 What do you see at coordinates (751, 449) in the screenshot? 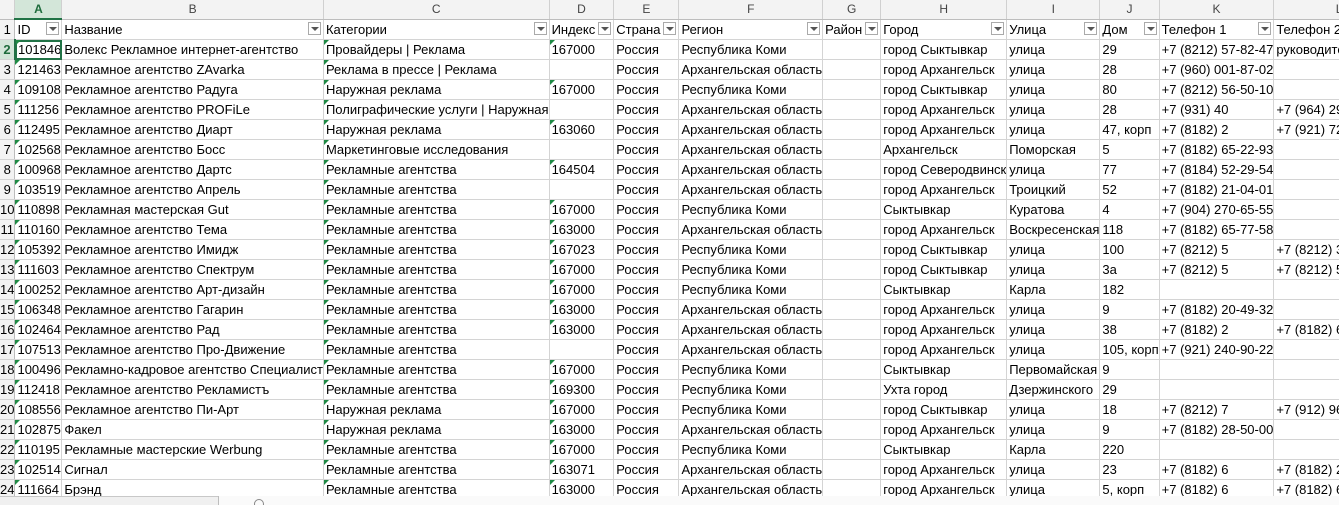
I see `cell-f22: Республика Коми` at bounding box center [751, 449].